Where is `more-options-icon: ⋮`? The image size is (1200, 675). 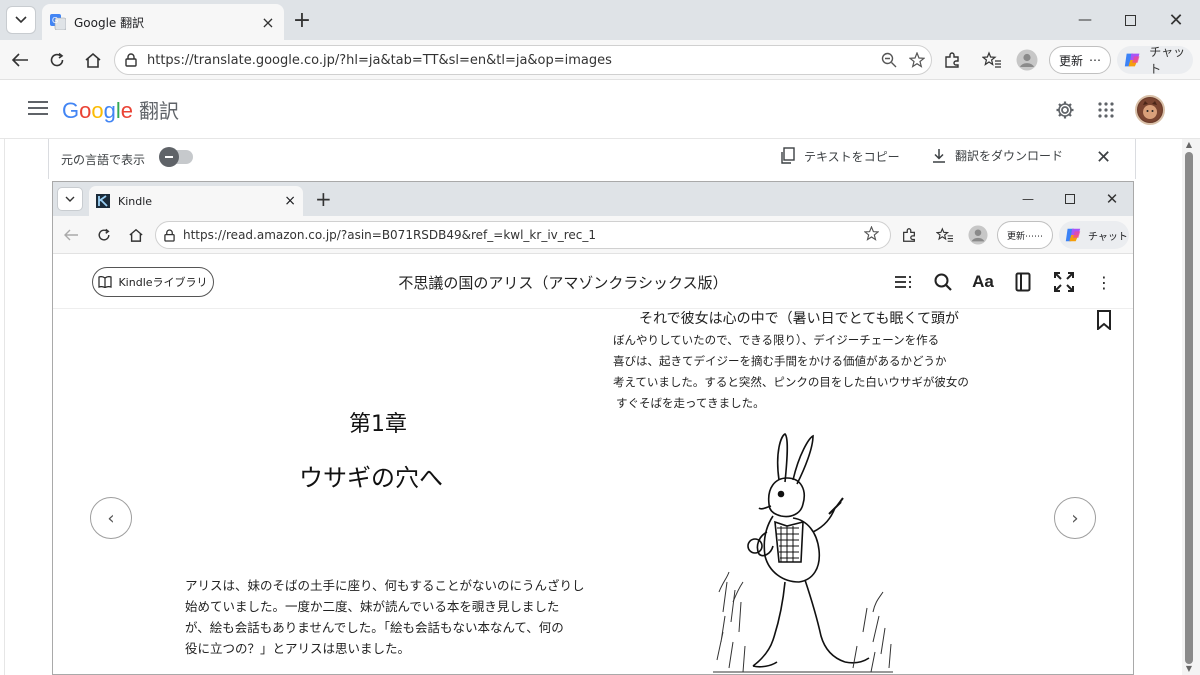 more-options-icon: ⋮ is located at coordinates (1104, 282).